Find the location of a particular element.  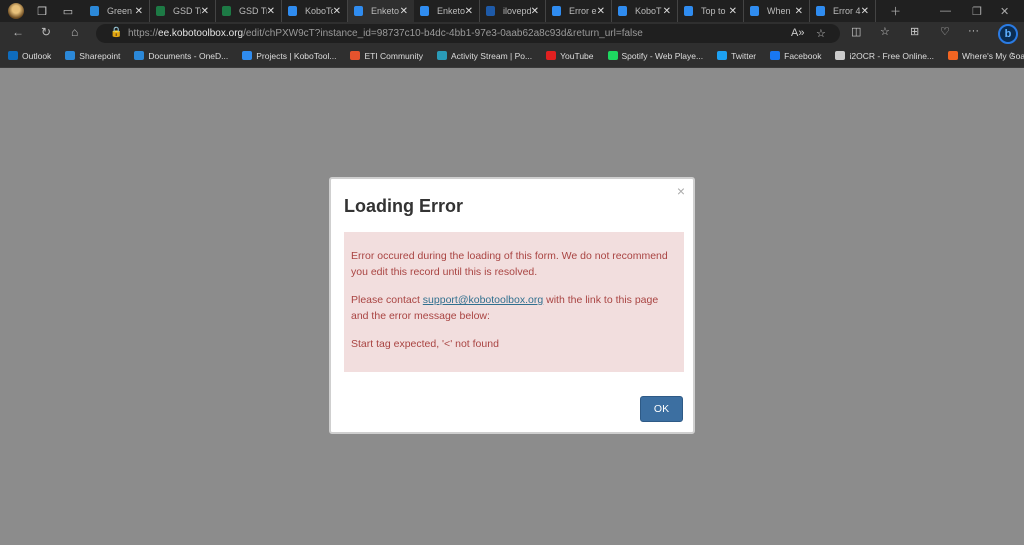

ok-button: OK is located at coordinates (661, 409).